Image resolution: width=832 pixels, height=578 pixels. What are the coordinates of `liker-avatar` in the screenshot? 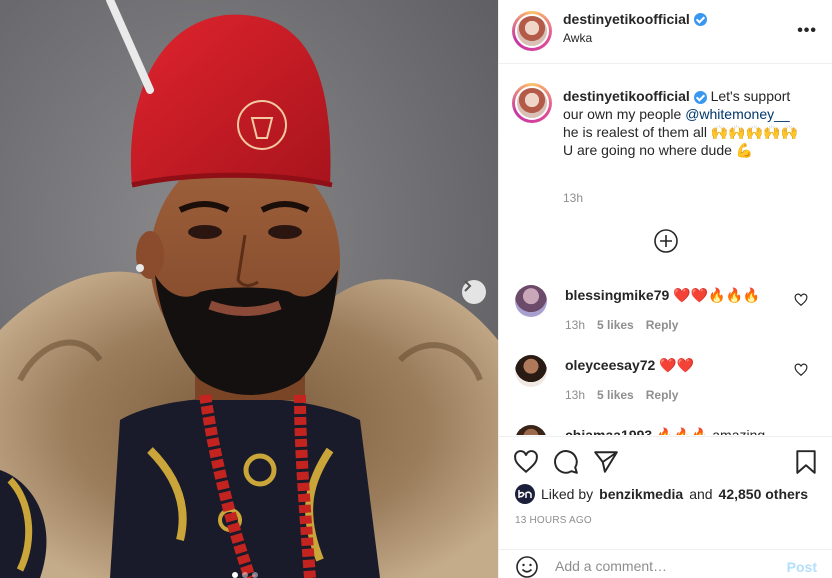 It's located at (525, 494).